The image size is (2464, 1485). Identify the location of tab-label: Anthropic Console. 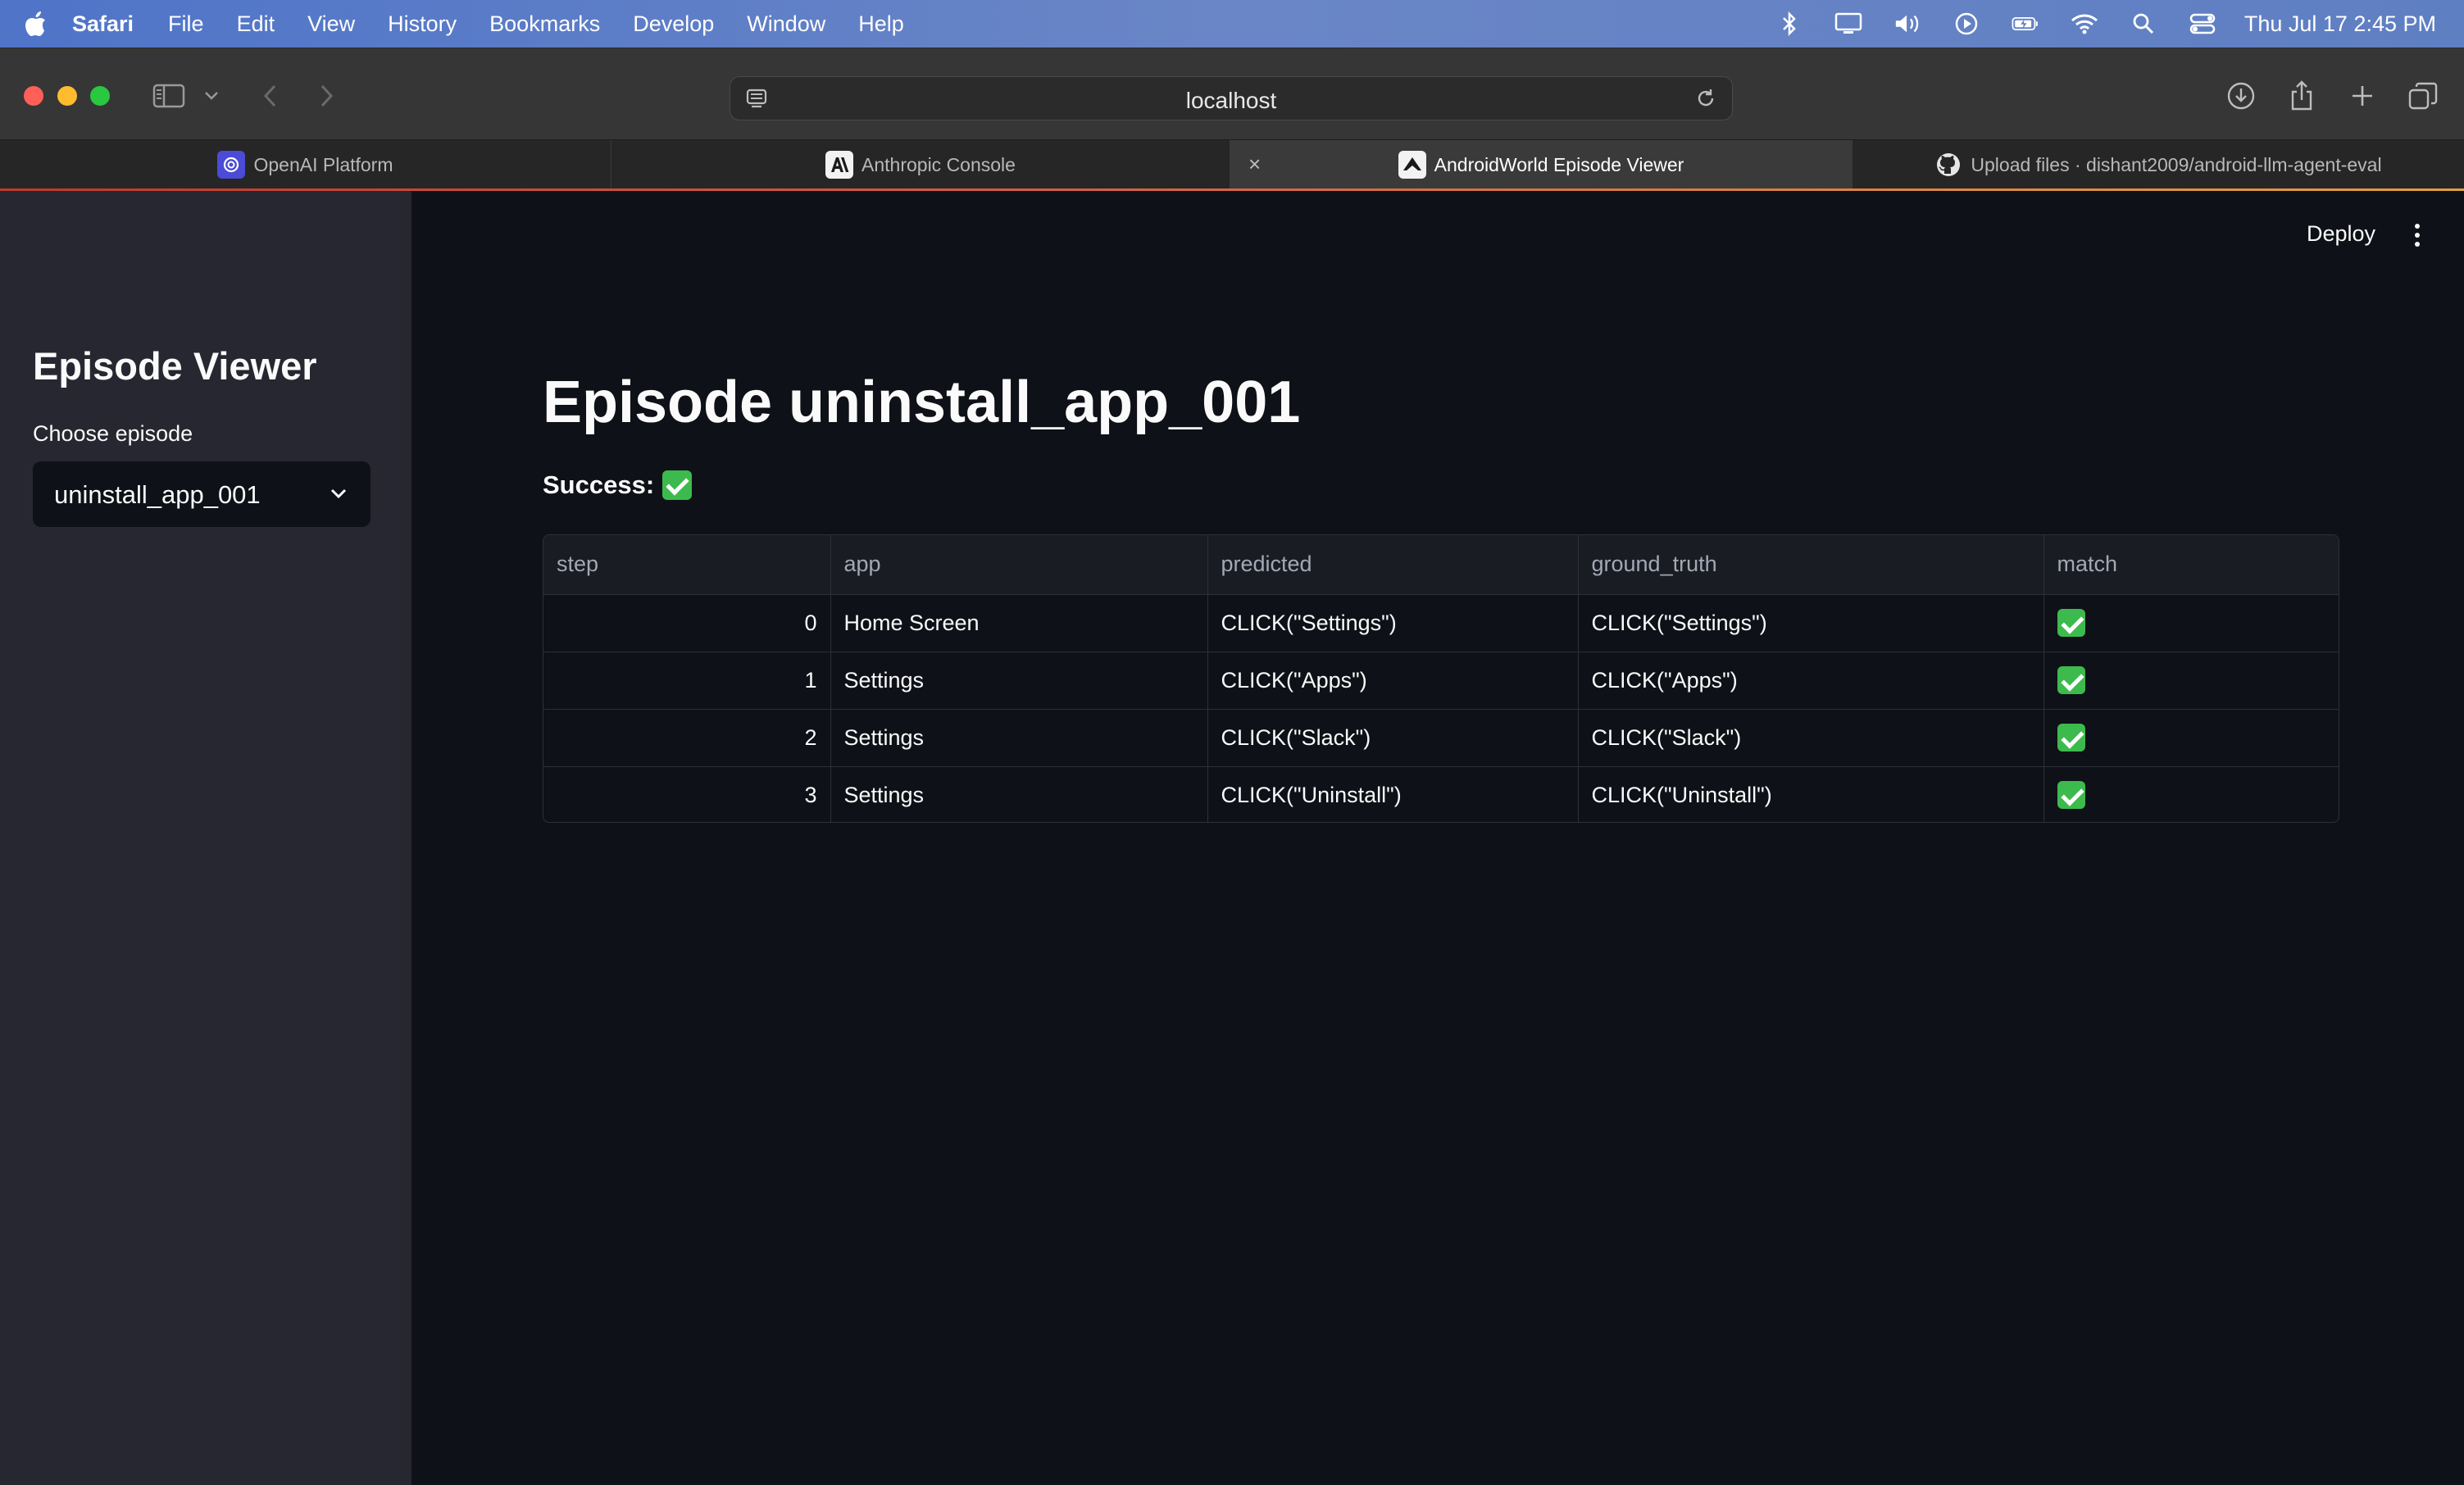
(939, 164).